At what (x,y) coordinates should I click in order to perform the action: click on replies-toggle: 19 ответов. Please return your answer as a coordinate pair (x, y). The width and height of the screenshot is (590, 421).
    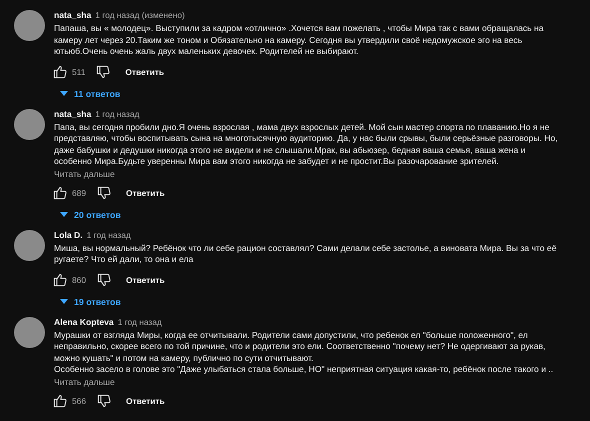
    Looking at the image, I should click on (90, 301).